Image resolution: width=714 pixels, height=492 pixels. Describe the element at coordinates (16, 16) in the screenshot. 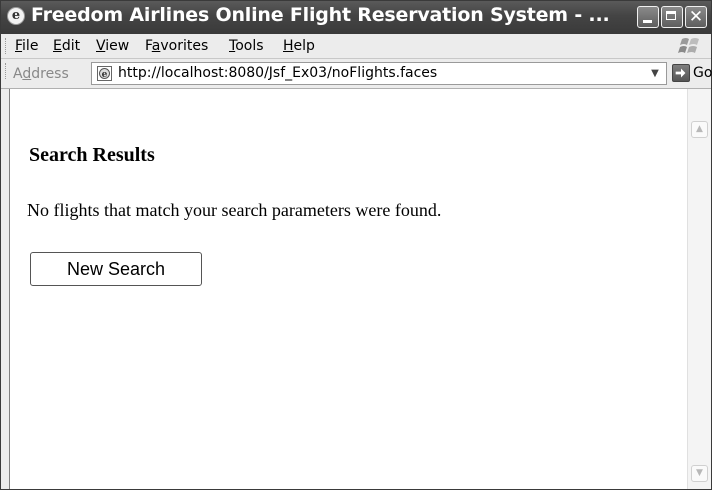

I see `ie-page-icon: e` at that location.